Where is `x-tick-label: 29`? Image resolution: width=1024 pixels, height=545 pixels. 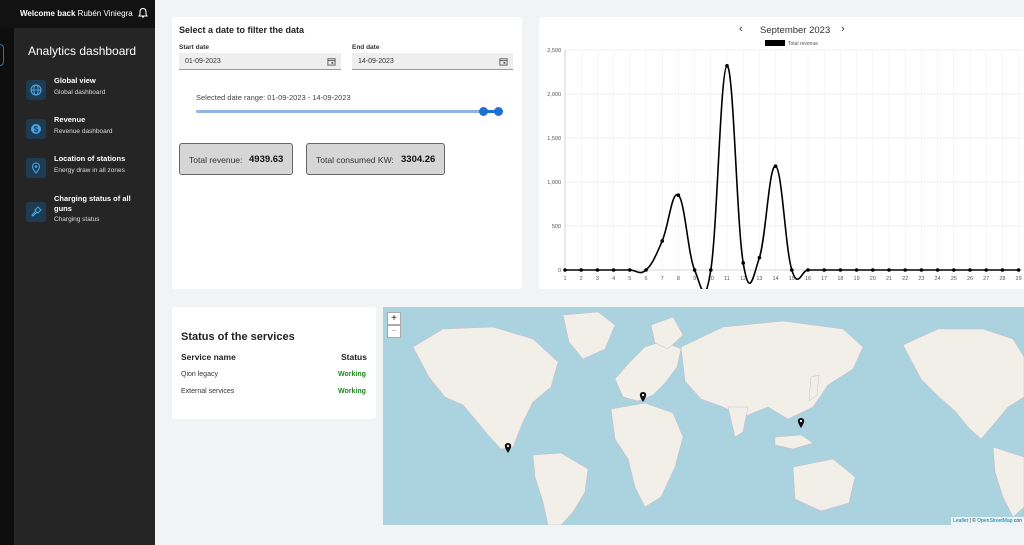 x-tick-label: 29 is located at coordinates (1019, 279).